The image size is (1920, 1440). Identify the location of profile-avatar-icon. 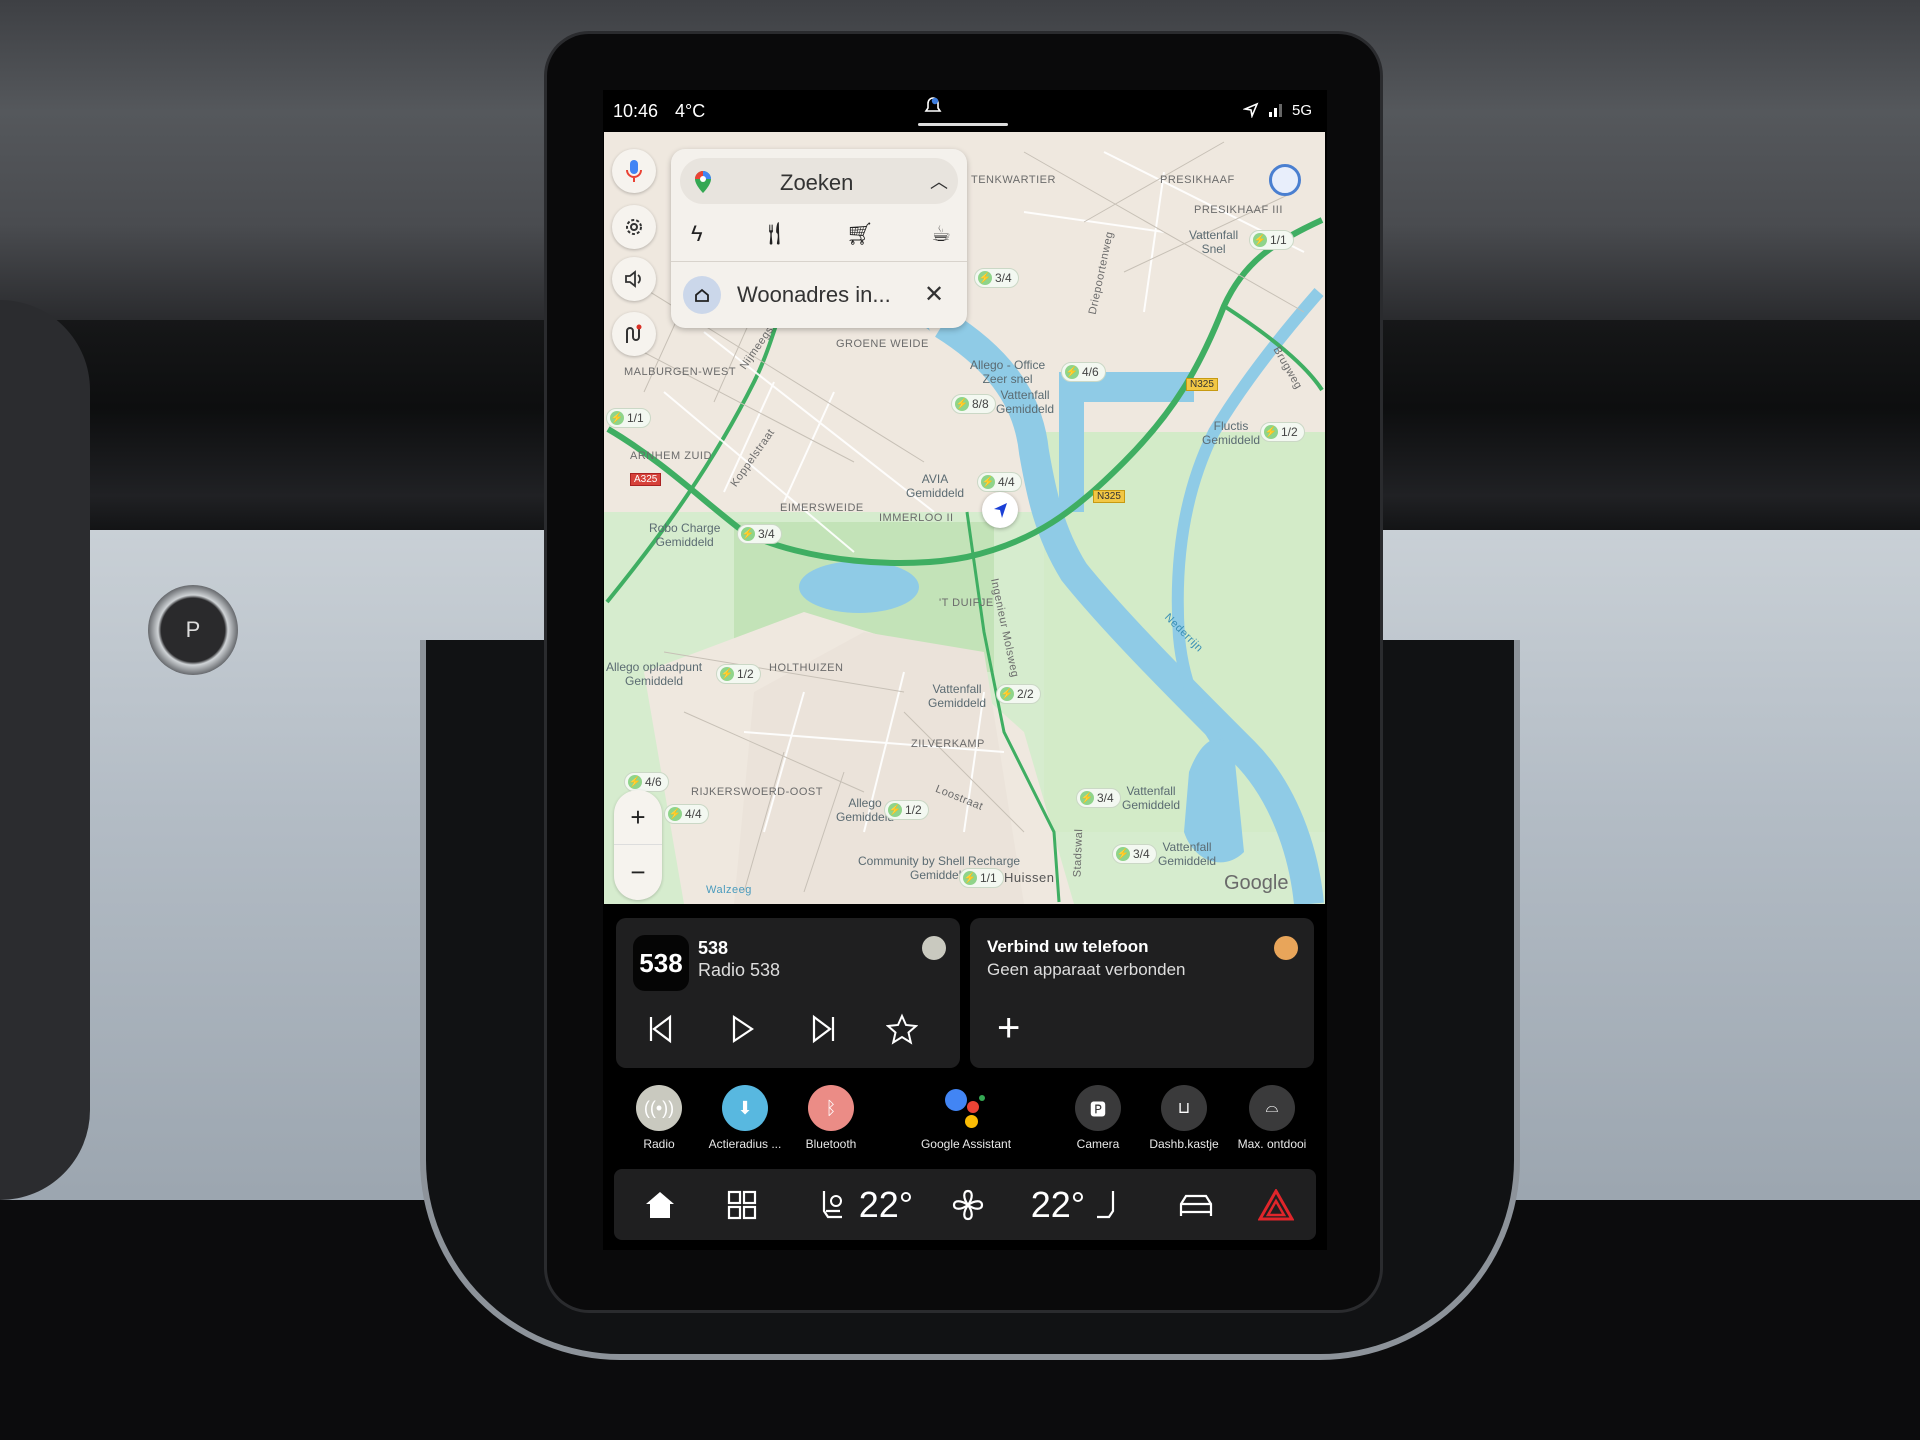
(1285, 180).